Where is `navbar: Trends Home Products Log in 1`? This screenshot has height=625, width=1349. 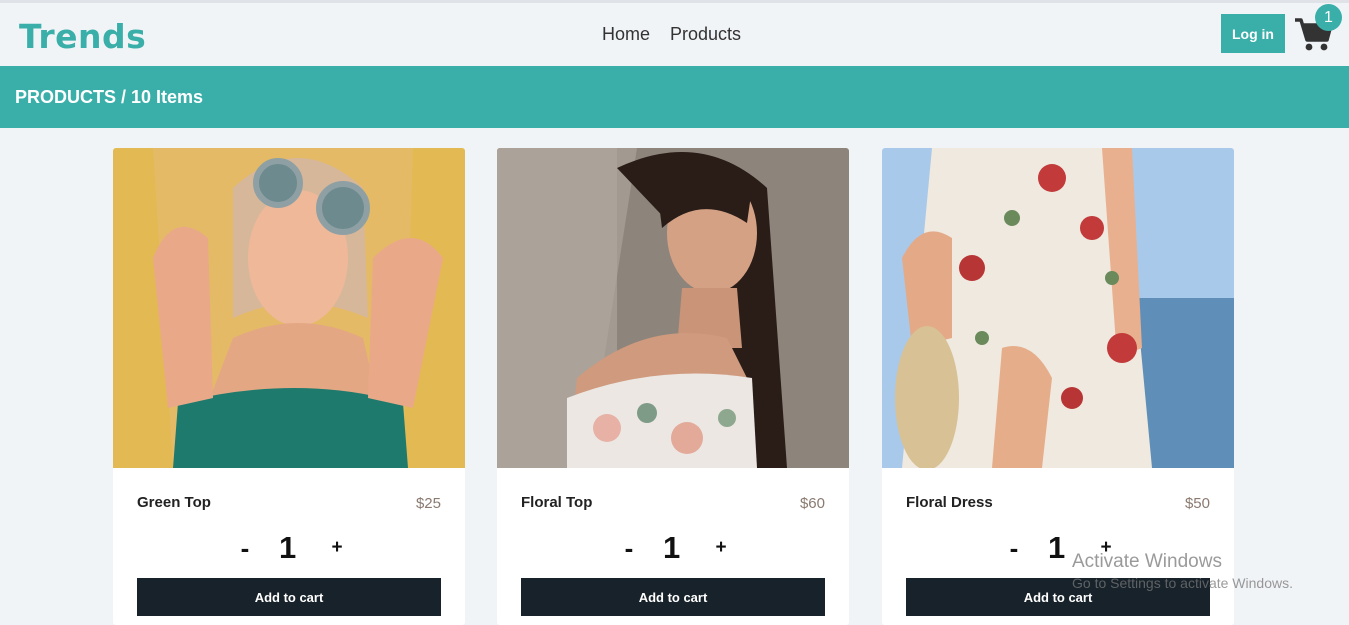 navbar: Trends Home Products Log in 1 is located at coordinates (674, 34).